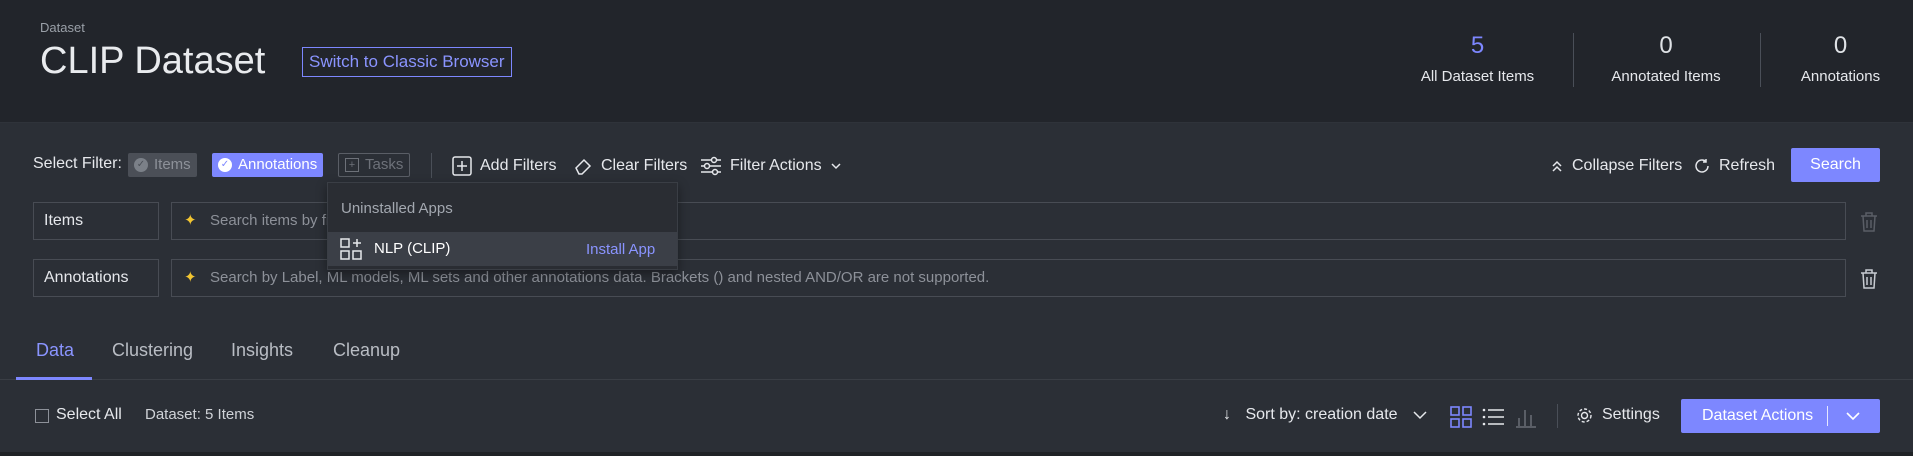 The height and width of the screenshot is (456, 1913). I want to click on button-label: Collapse Filters, so click(1627, 165).